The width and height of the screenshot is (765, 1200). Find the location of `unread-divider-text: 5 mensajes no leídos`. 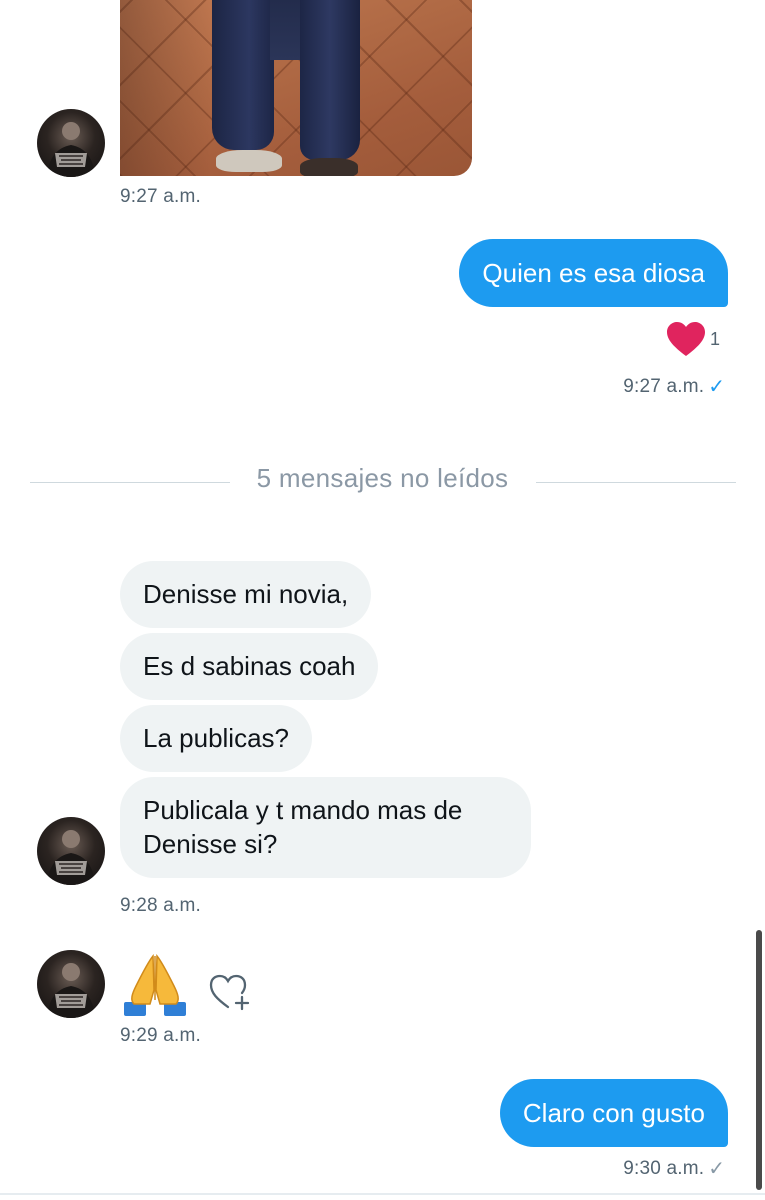

unread-divider-text: 5 mensajes no leídos is located at coordinates (382, 478).